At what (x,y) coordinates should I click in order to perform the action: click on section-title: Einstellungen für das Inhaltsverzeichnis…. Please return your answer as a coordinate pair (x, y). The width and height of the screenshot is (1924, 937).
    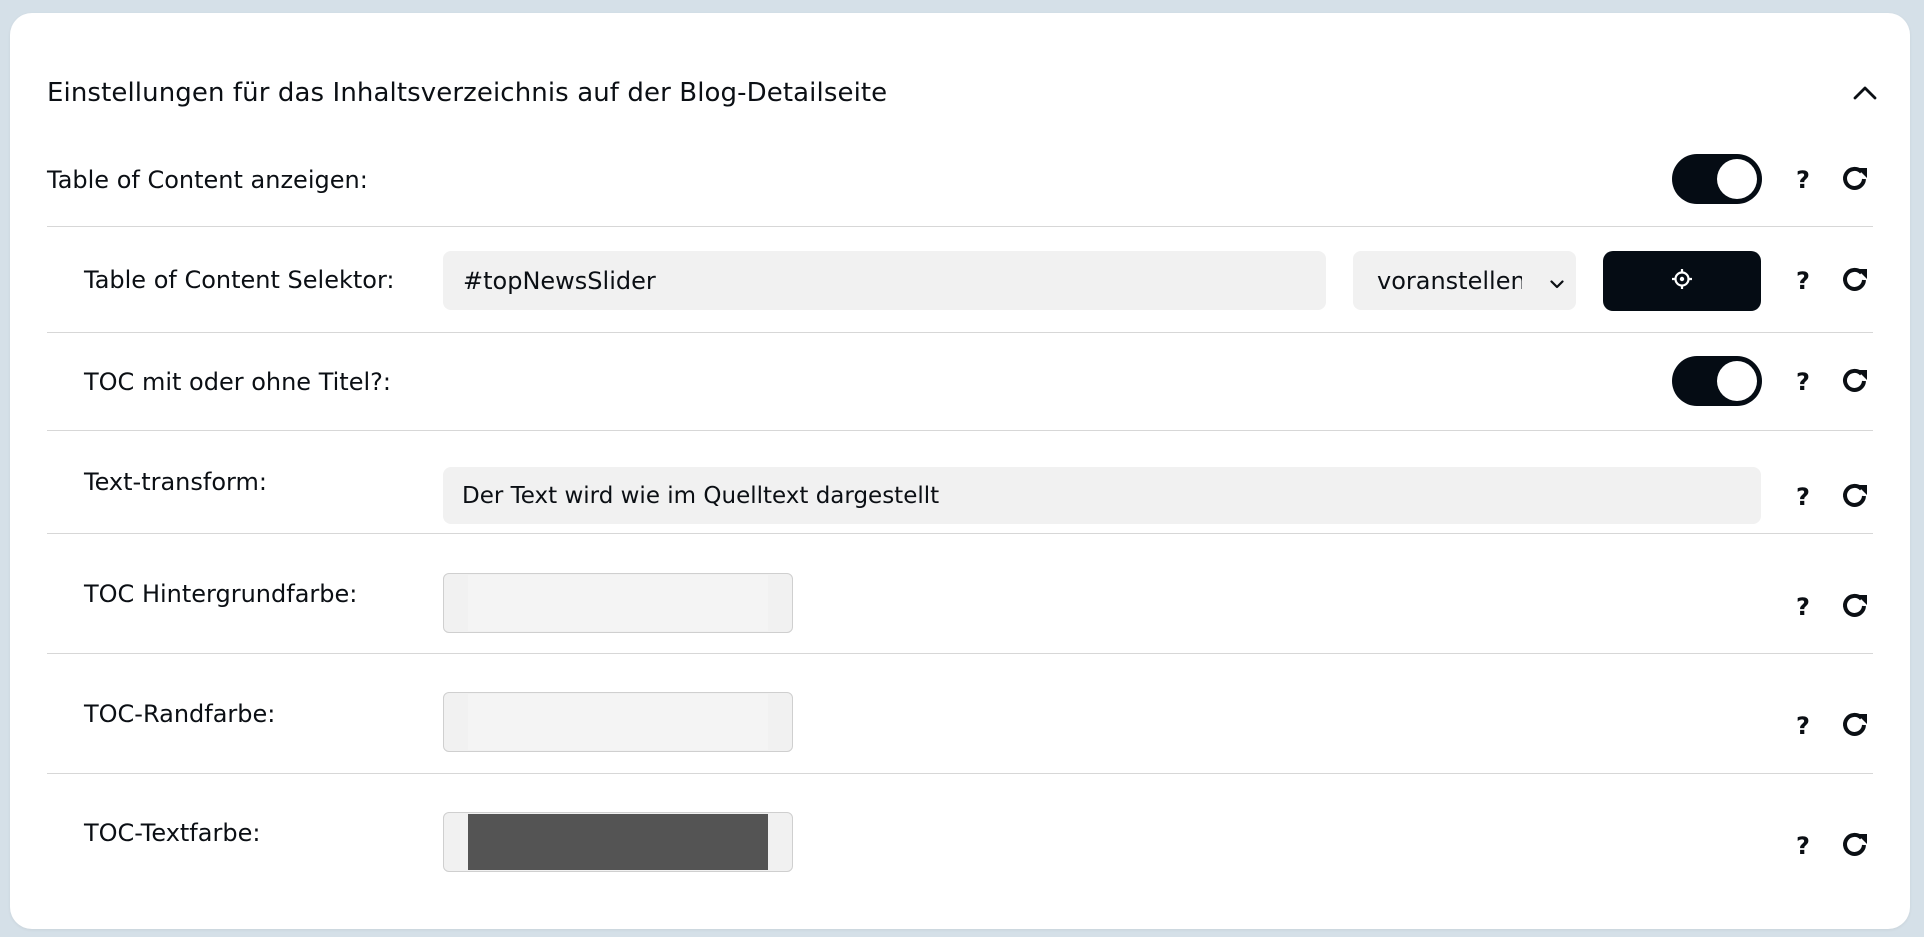
    Looking at the image, I should click on (467, 93).